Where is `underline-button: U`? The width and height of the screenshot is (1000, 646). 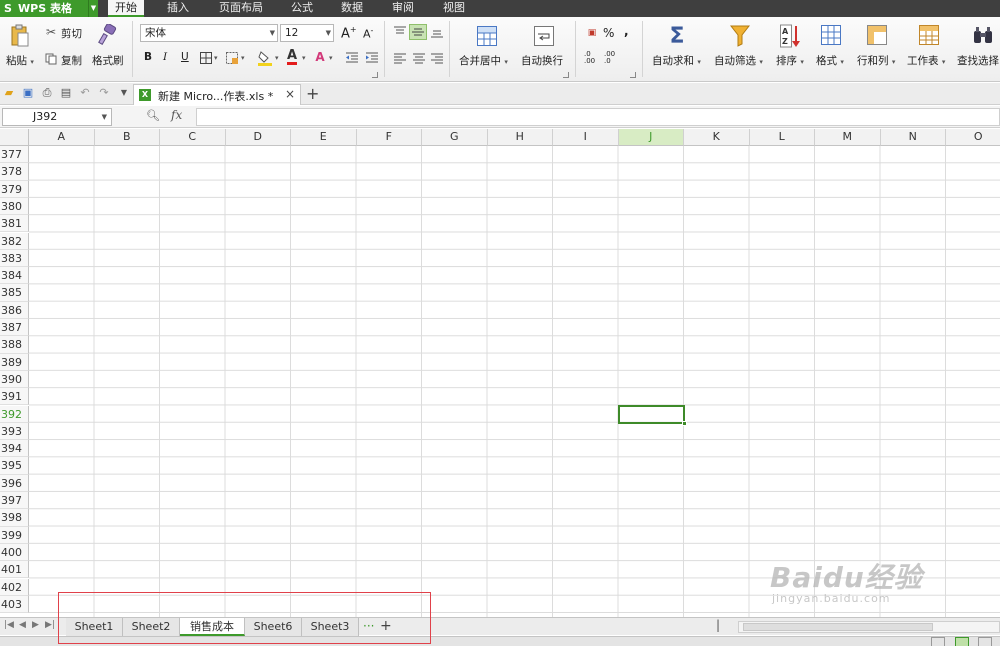
underline-button: U is located at coordinates (185, 57).